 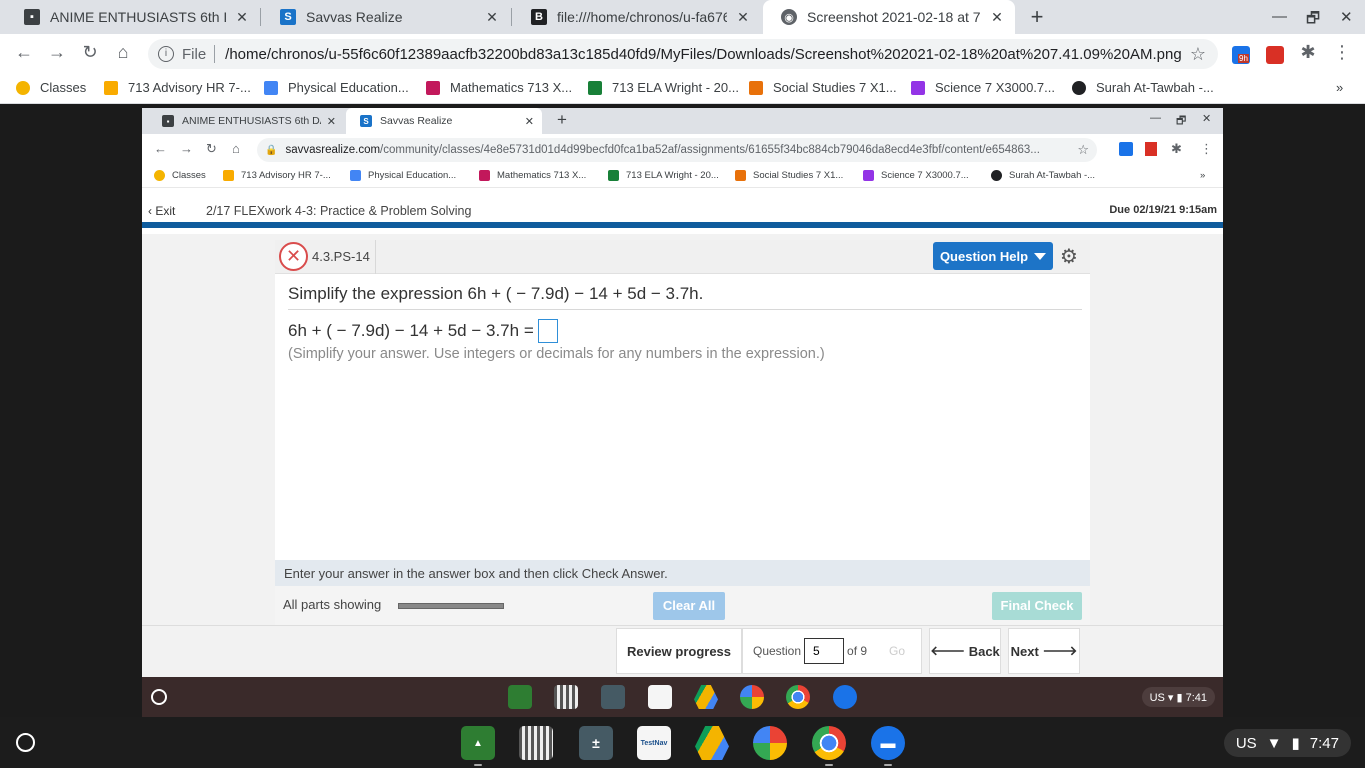 I want to click on inner-shelf: US ▾ ▮ 7:41, so click(x=682, y=697).